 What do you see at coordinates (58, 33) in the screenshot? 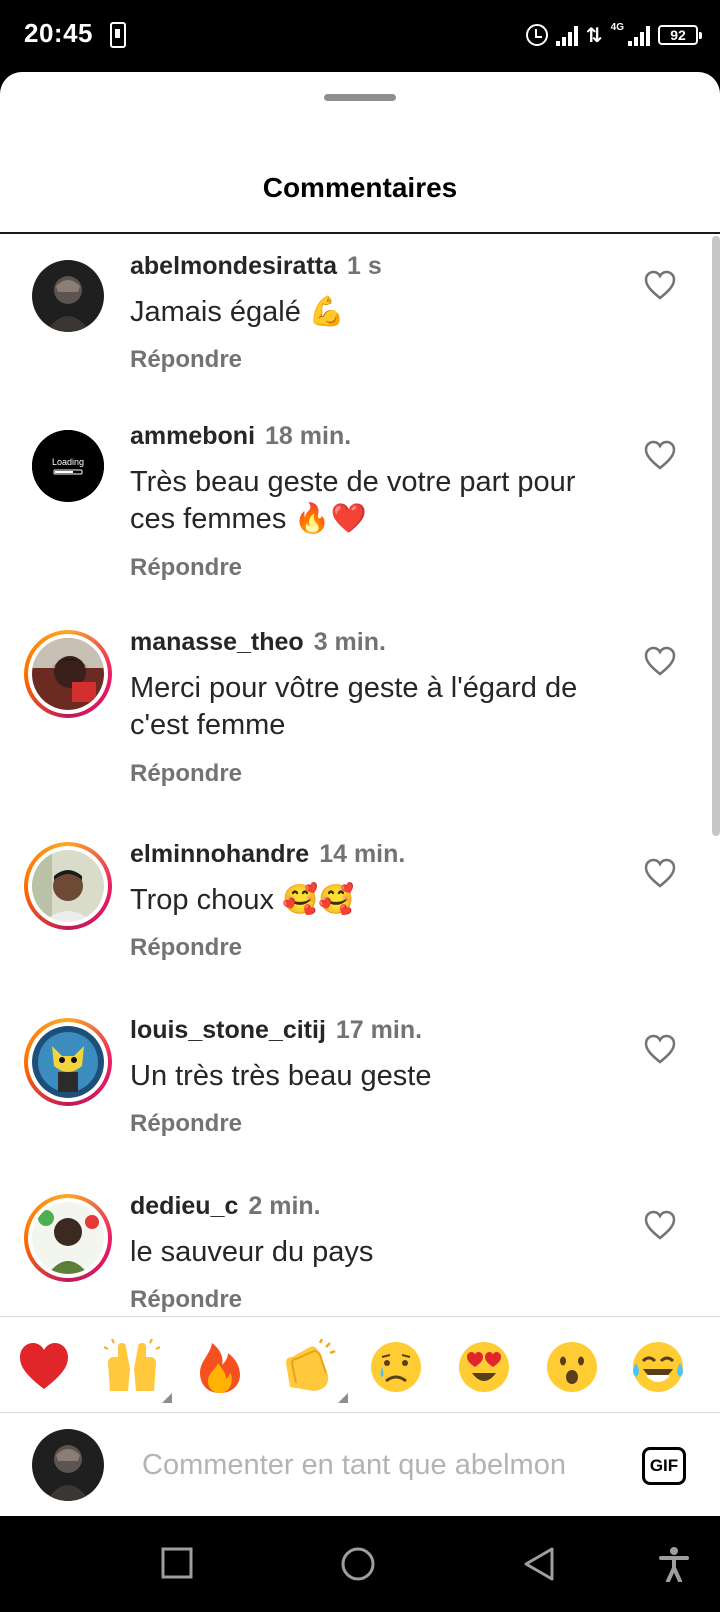
I see `status-time: 20:45` at bounding box center [58, 33].